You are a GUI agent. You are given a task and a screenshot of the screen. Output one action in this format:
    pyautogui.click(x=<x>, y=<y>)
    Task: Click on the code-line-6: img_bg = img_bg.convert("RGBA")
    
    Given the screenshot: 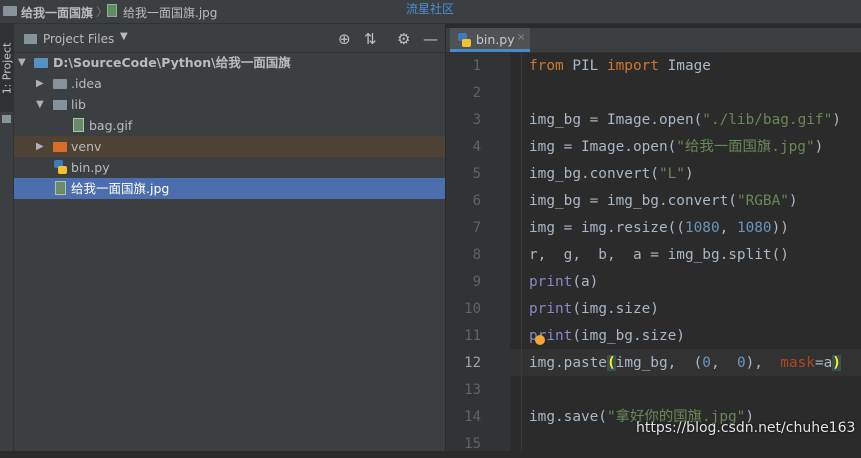 What is the action you would take?
    pyautogui.click(x=663, y=201)
    